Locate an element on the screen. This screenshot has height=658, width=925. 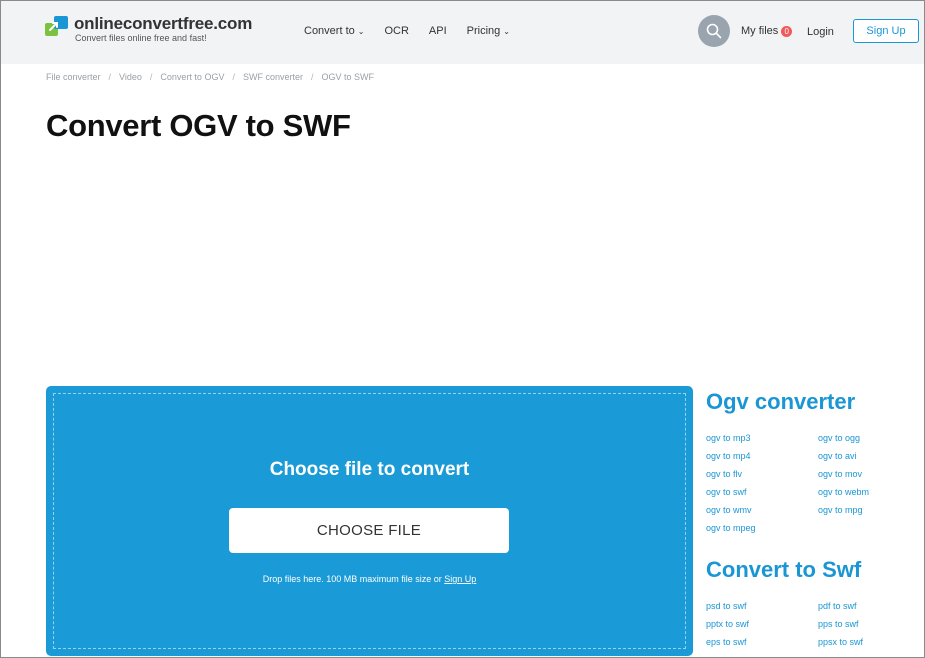
conversion-link: ogv to flv is located at coordinates (762, 474).